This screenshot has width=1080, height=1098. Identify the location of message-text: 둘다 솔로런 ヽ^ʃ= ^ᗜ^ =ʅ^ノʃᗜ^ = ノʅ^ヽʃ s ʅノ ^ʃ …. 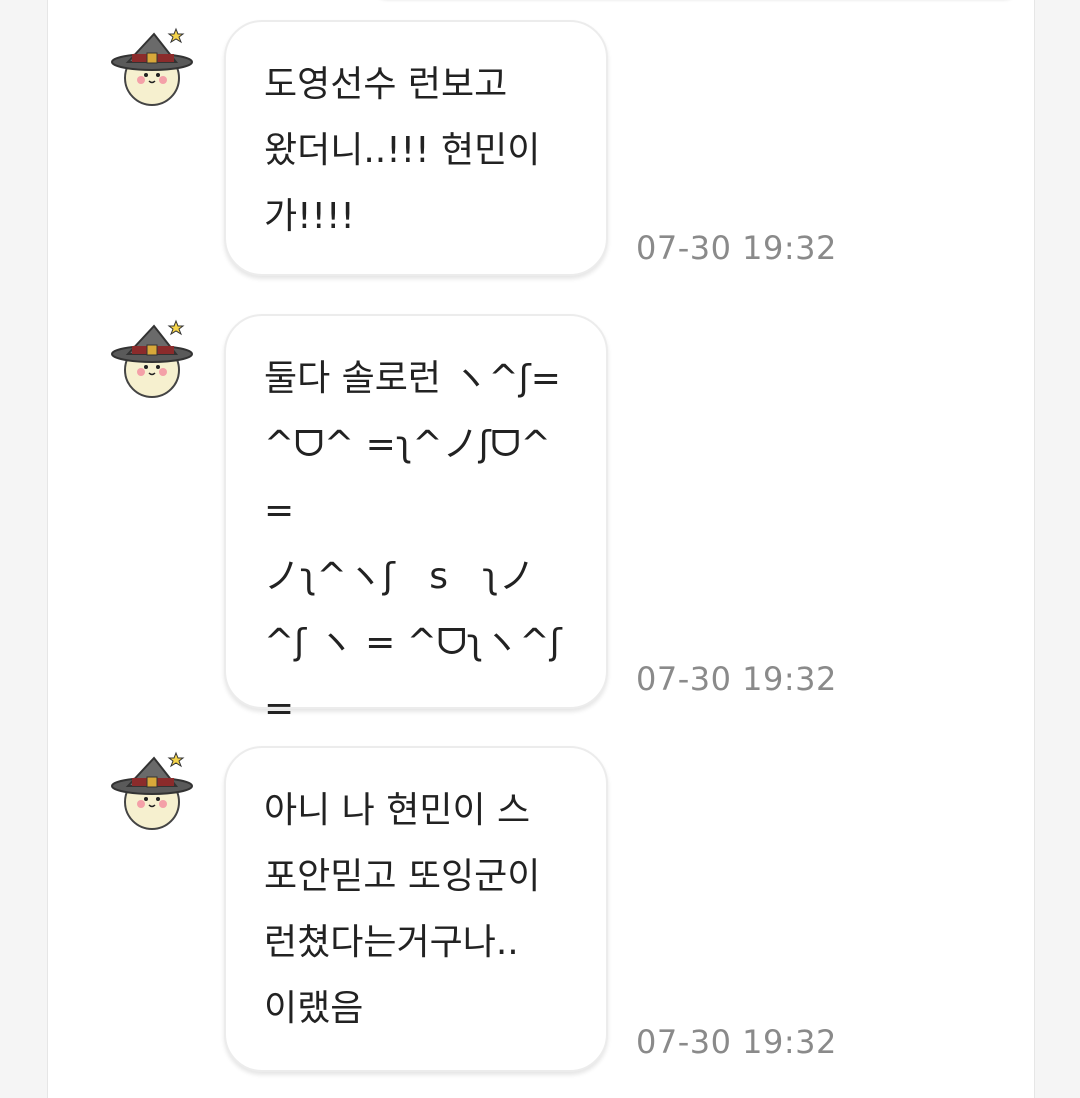
(413, 576).